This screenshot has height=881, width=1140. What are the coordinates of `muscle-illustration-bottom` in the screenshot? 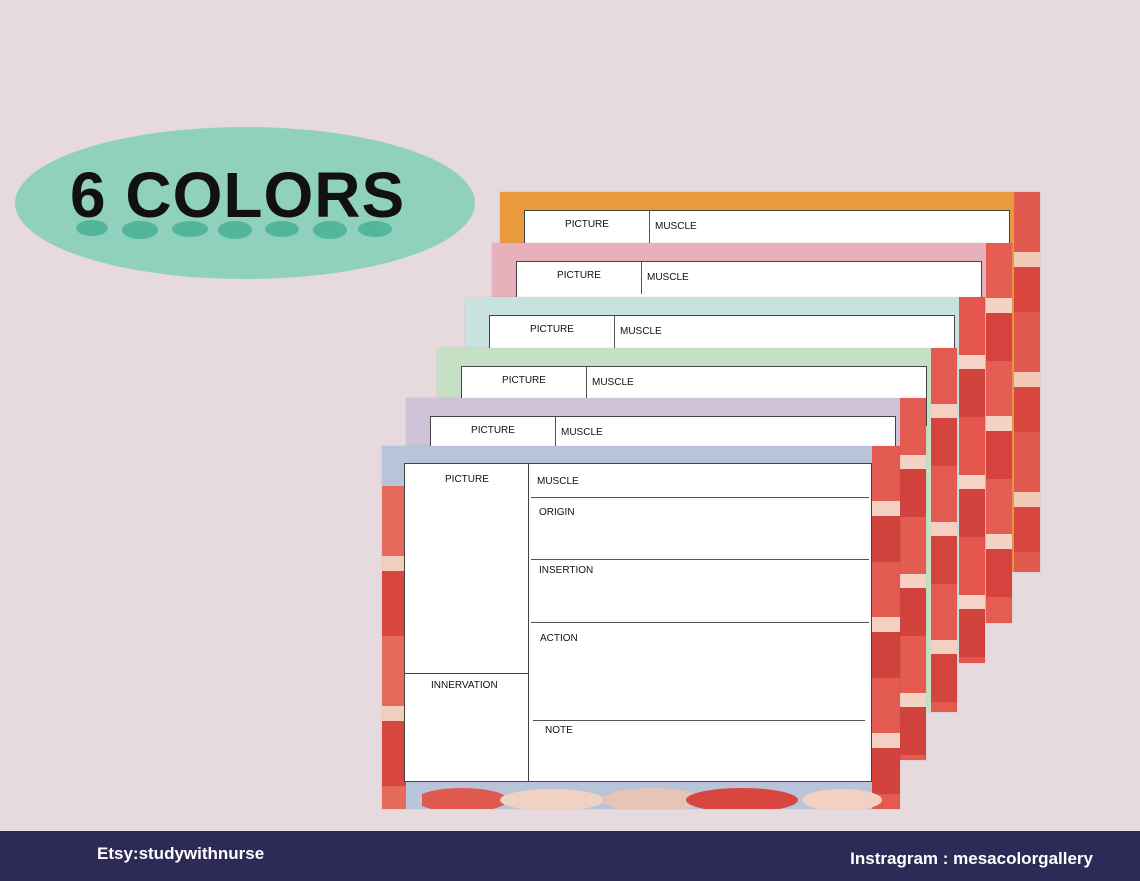 It's located at (652, 798).